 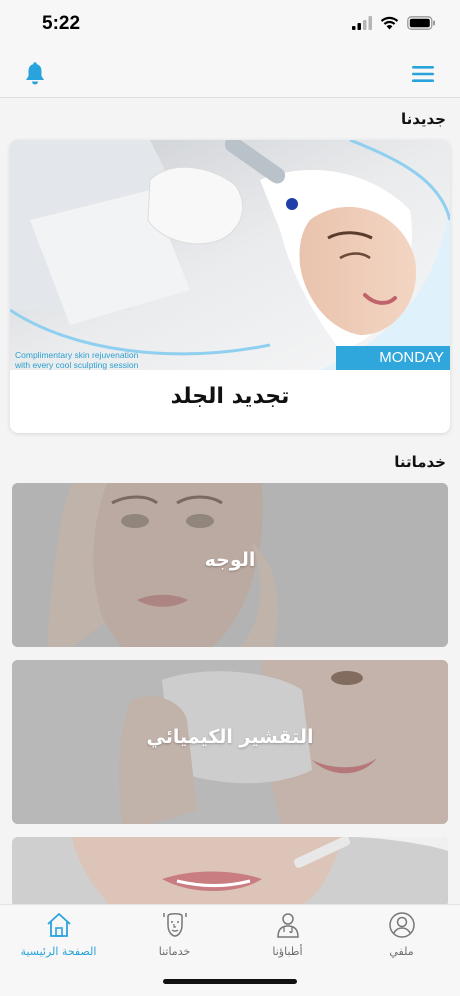 I want to click on nav-home: الصفحة الرئيسية, so click(x=58, y=939).